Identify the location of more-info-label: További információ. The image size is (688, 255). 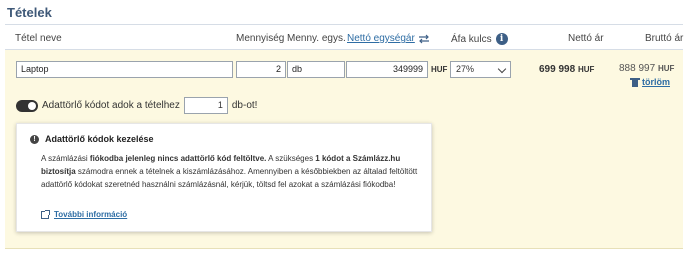
(90, 214).